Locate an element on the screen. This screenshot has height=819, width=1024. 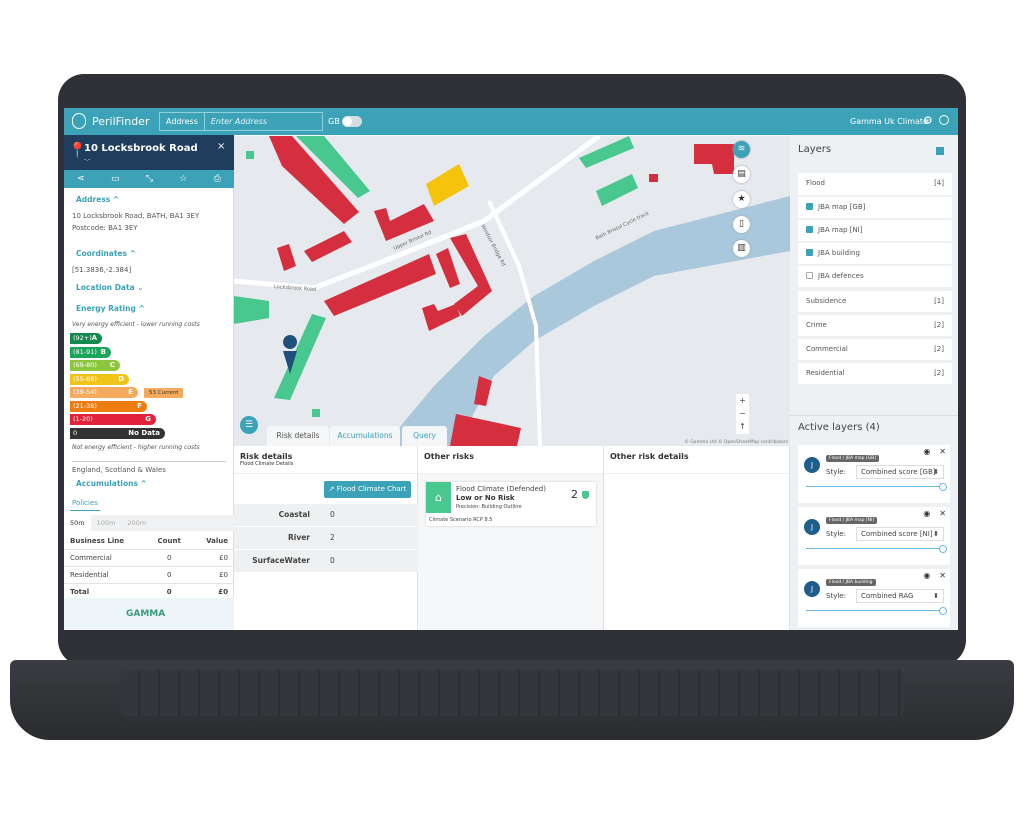
energy-band-c: (69-80) C is located at coordinates (95, 365).